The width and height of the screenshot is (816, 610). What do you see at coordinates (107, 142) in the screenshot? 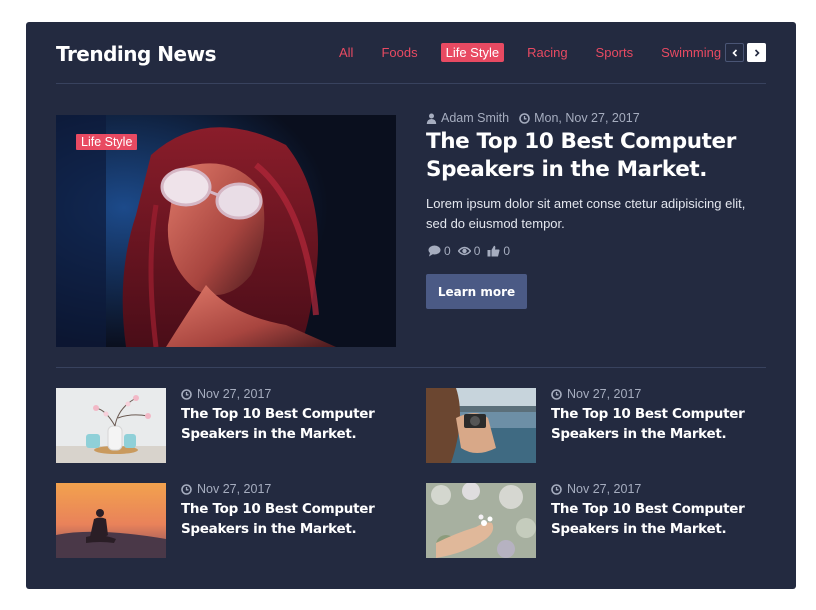
I see `category-badge: Life Style` at bounding box center [107, 142].